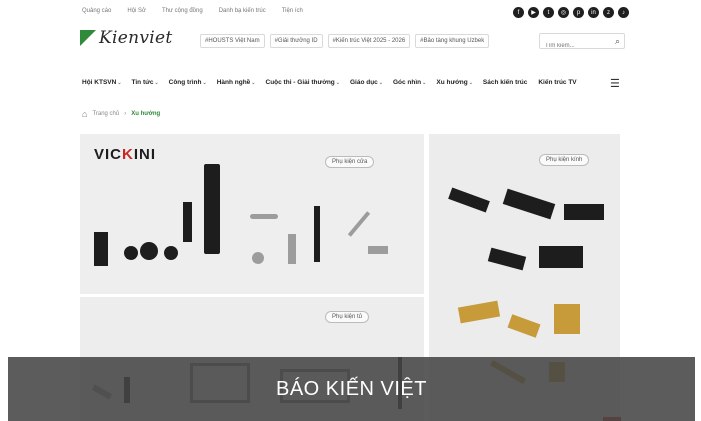 This screenshot has width=701, height=421. What do you see at coordinates (518, 12) in the screenshot?
I see `facebook-icon: f` at bounding box center [518, 12].